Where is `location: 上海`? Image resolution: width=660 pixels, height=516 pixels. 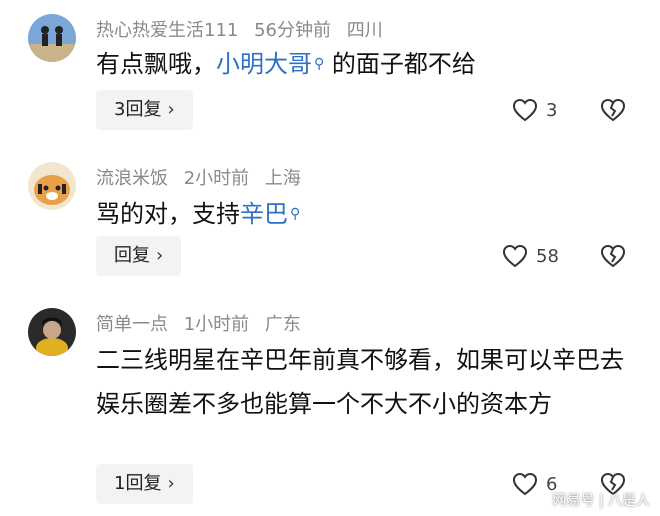
location: 上海 is located at coordinates (282, 178).